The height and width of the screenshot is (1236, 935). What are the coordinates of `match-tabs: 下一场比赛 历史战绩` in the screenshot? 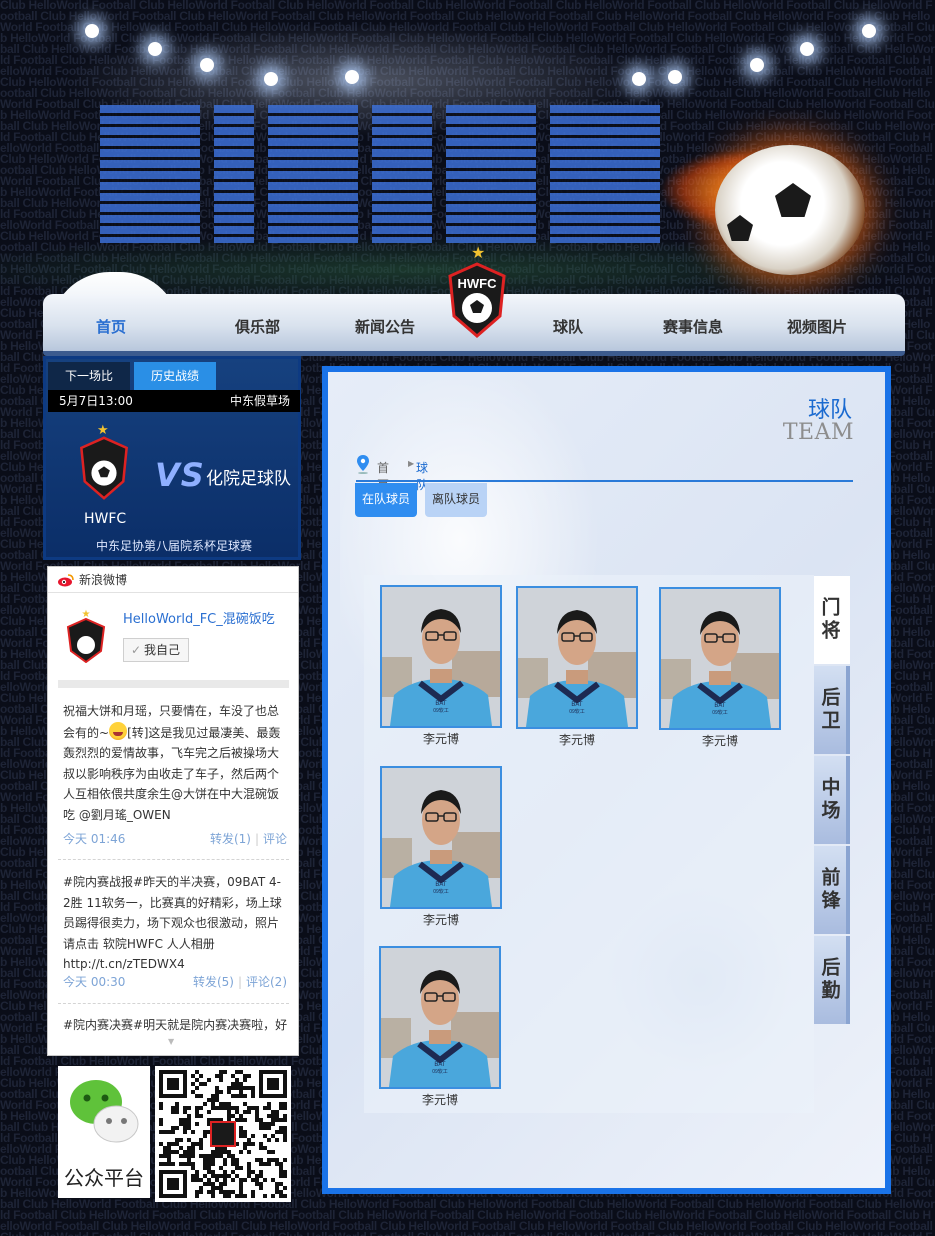 It's located at (132, 386).